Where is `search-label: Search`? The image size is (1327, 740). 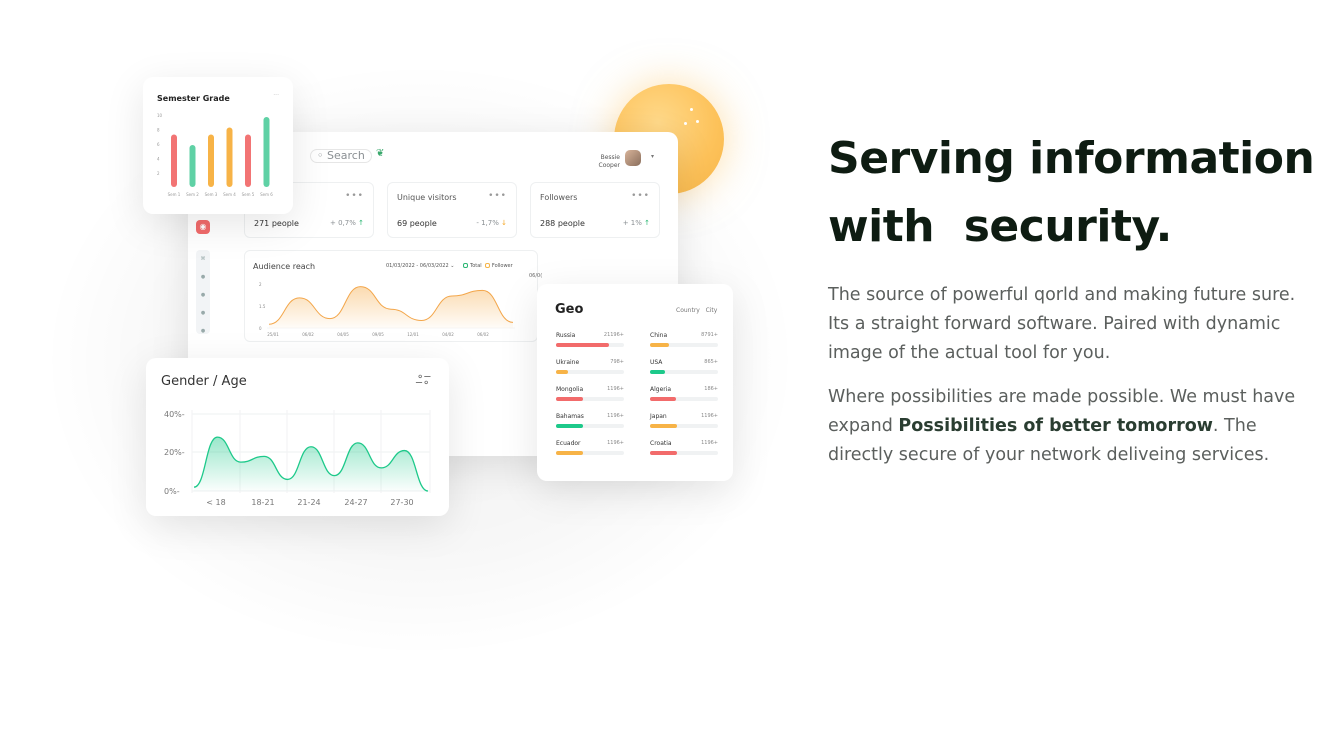 search-label: Search is located at coordinates (346, 155).